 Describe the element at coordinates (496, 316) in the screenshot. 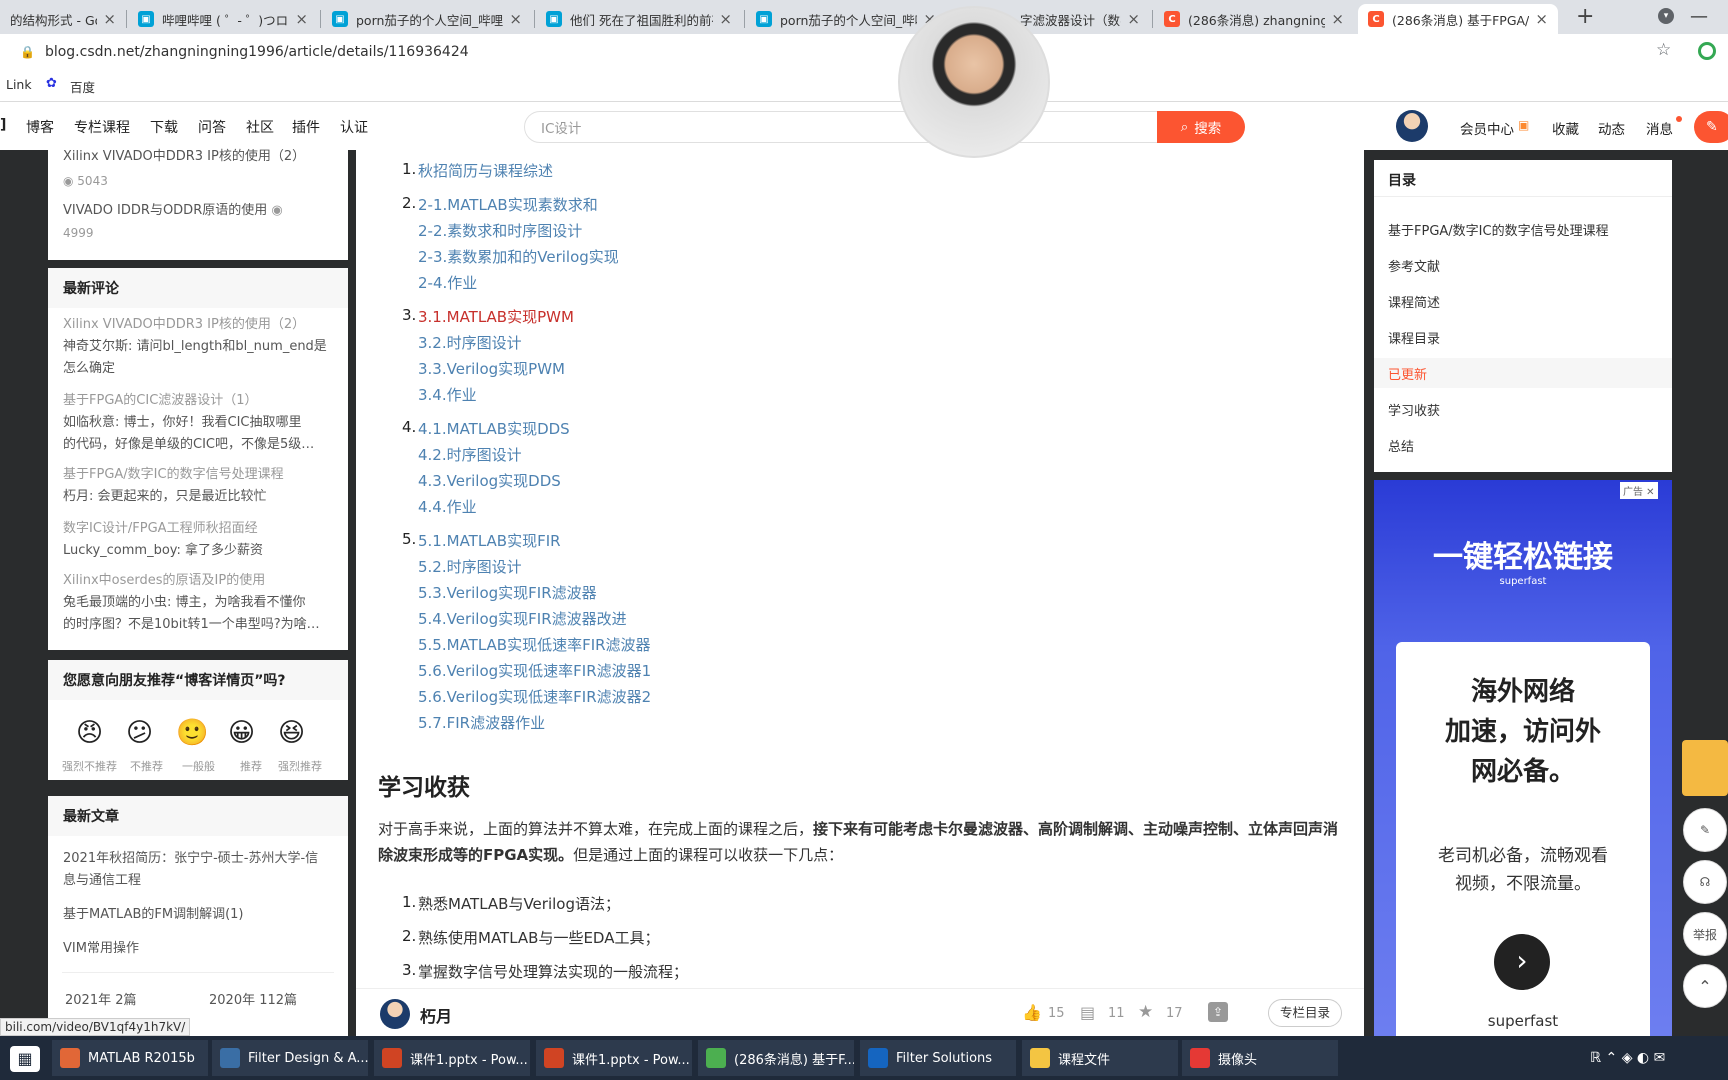

I see `outline-link: 3.1.MATLAB实现PWM` at that location.